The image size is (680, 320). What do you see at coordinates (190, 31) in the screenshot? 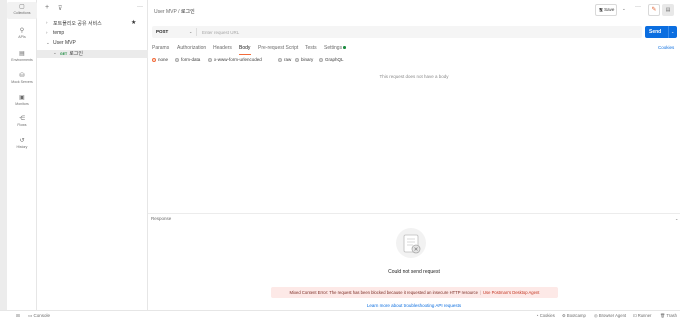
I see `method-chevron-icon: ⌄` at bounding box center [190, 31].